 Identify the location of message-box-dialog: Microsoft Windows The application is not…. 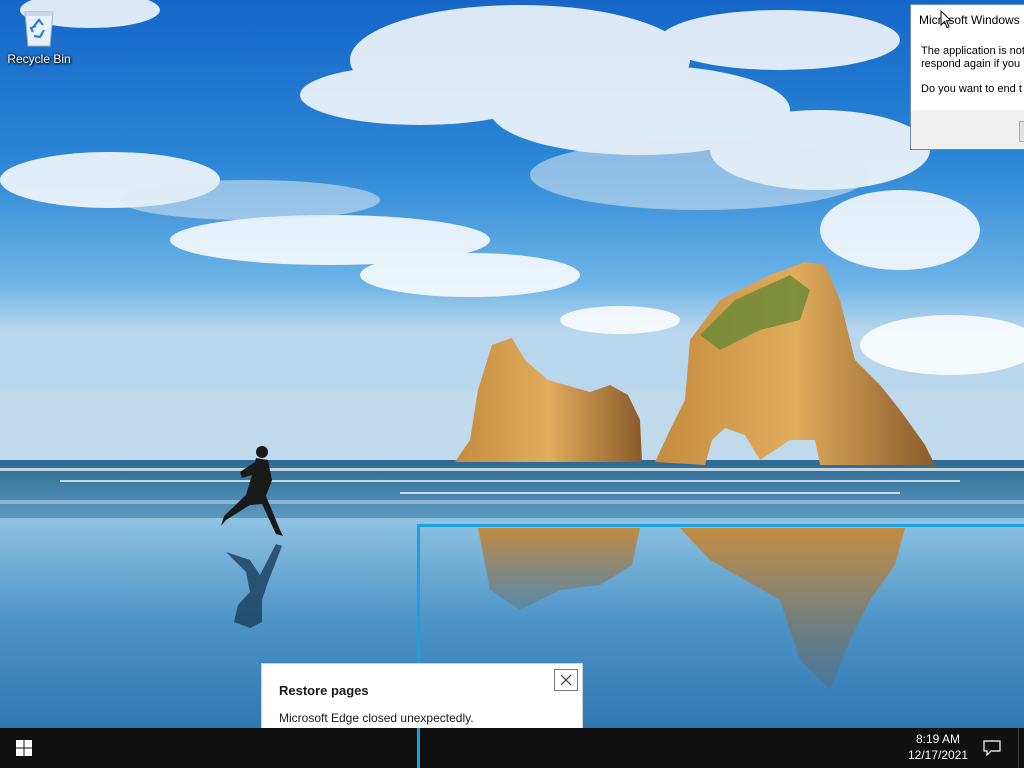
(967, 77).